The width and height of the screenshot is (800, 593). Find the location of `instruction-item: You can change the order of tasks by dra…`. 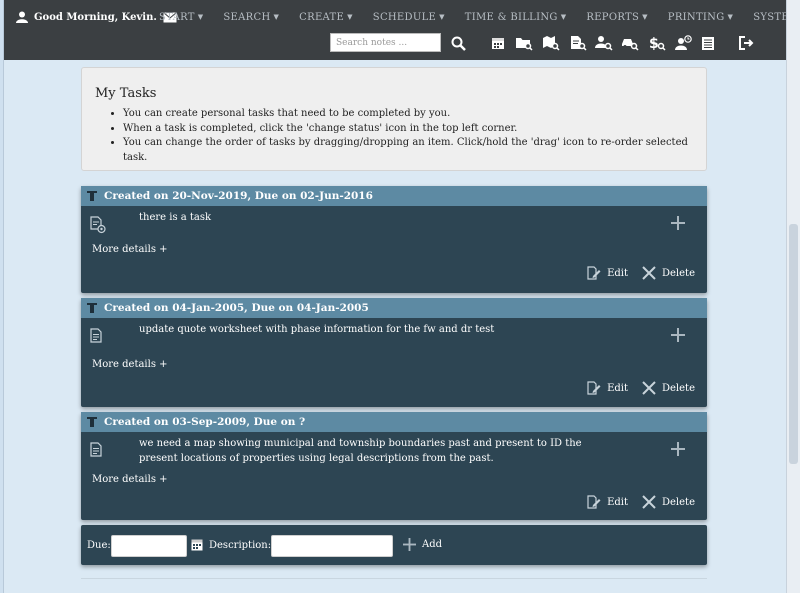

instruction-item: You can change the order of tasks by dra… is located at coordinates (408, 150).